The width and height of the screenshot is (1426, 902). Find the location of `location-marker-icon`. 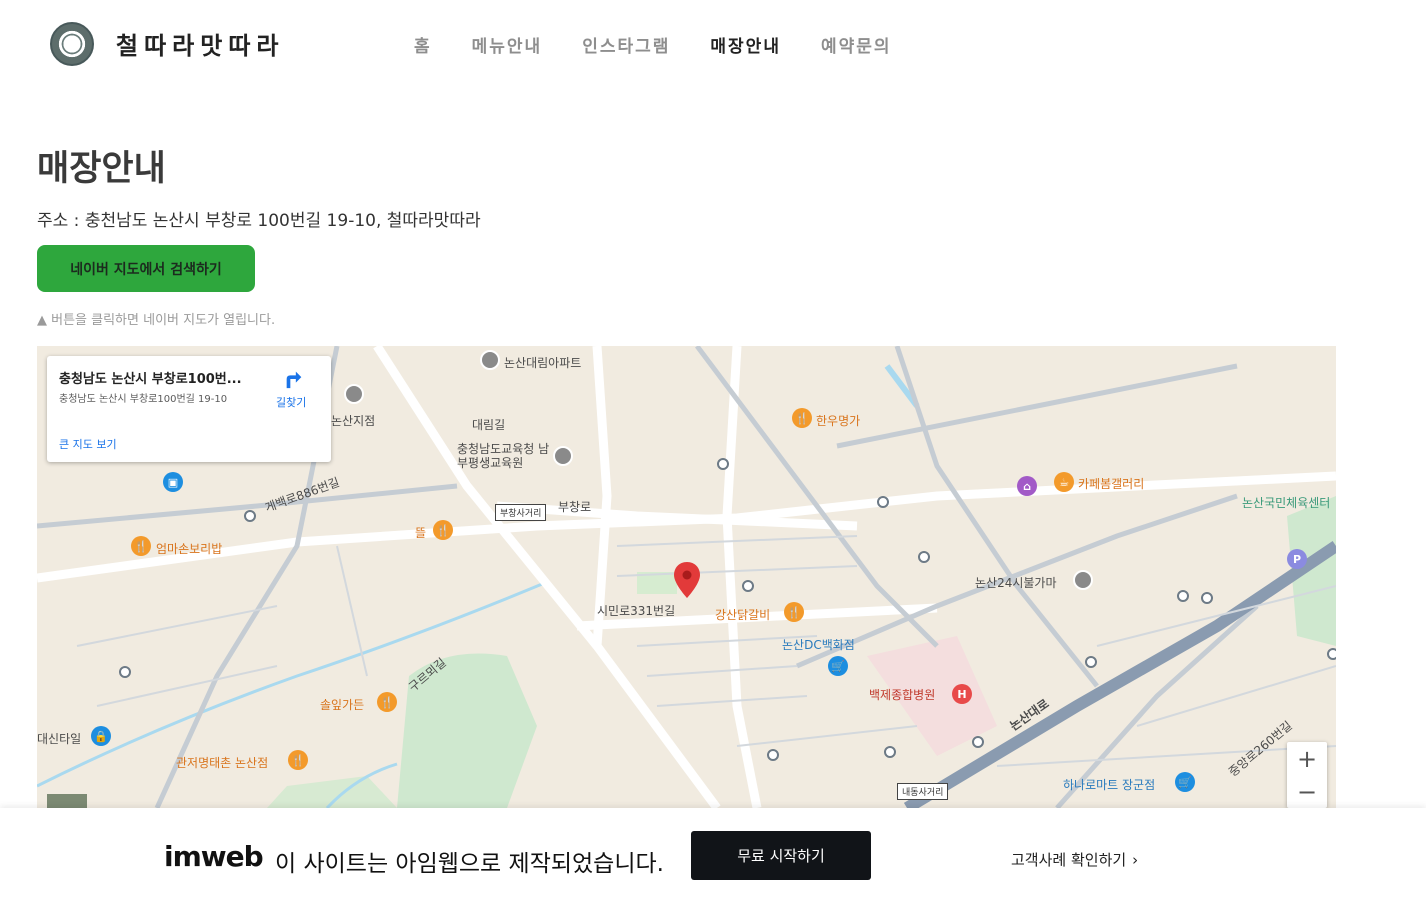

location-marker-icon is located at coordinates (687, 580).